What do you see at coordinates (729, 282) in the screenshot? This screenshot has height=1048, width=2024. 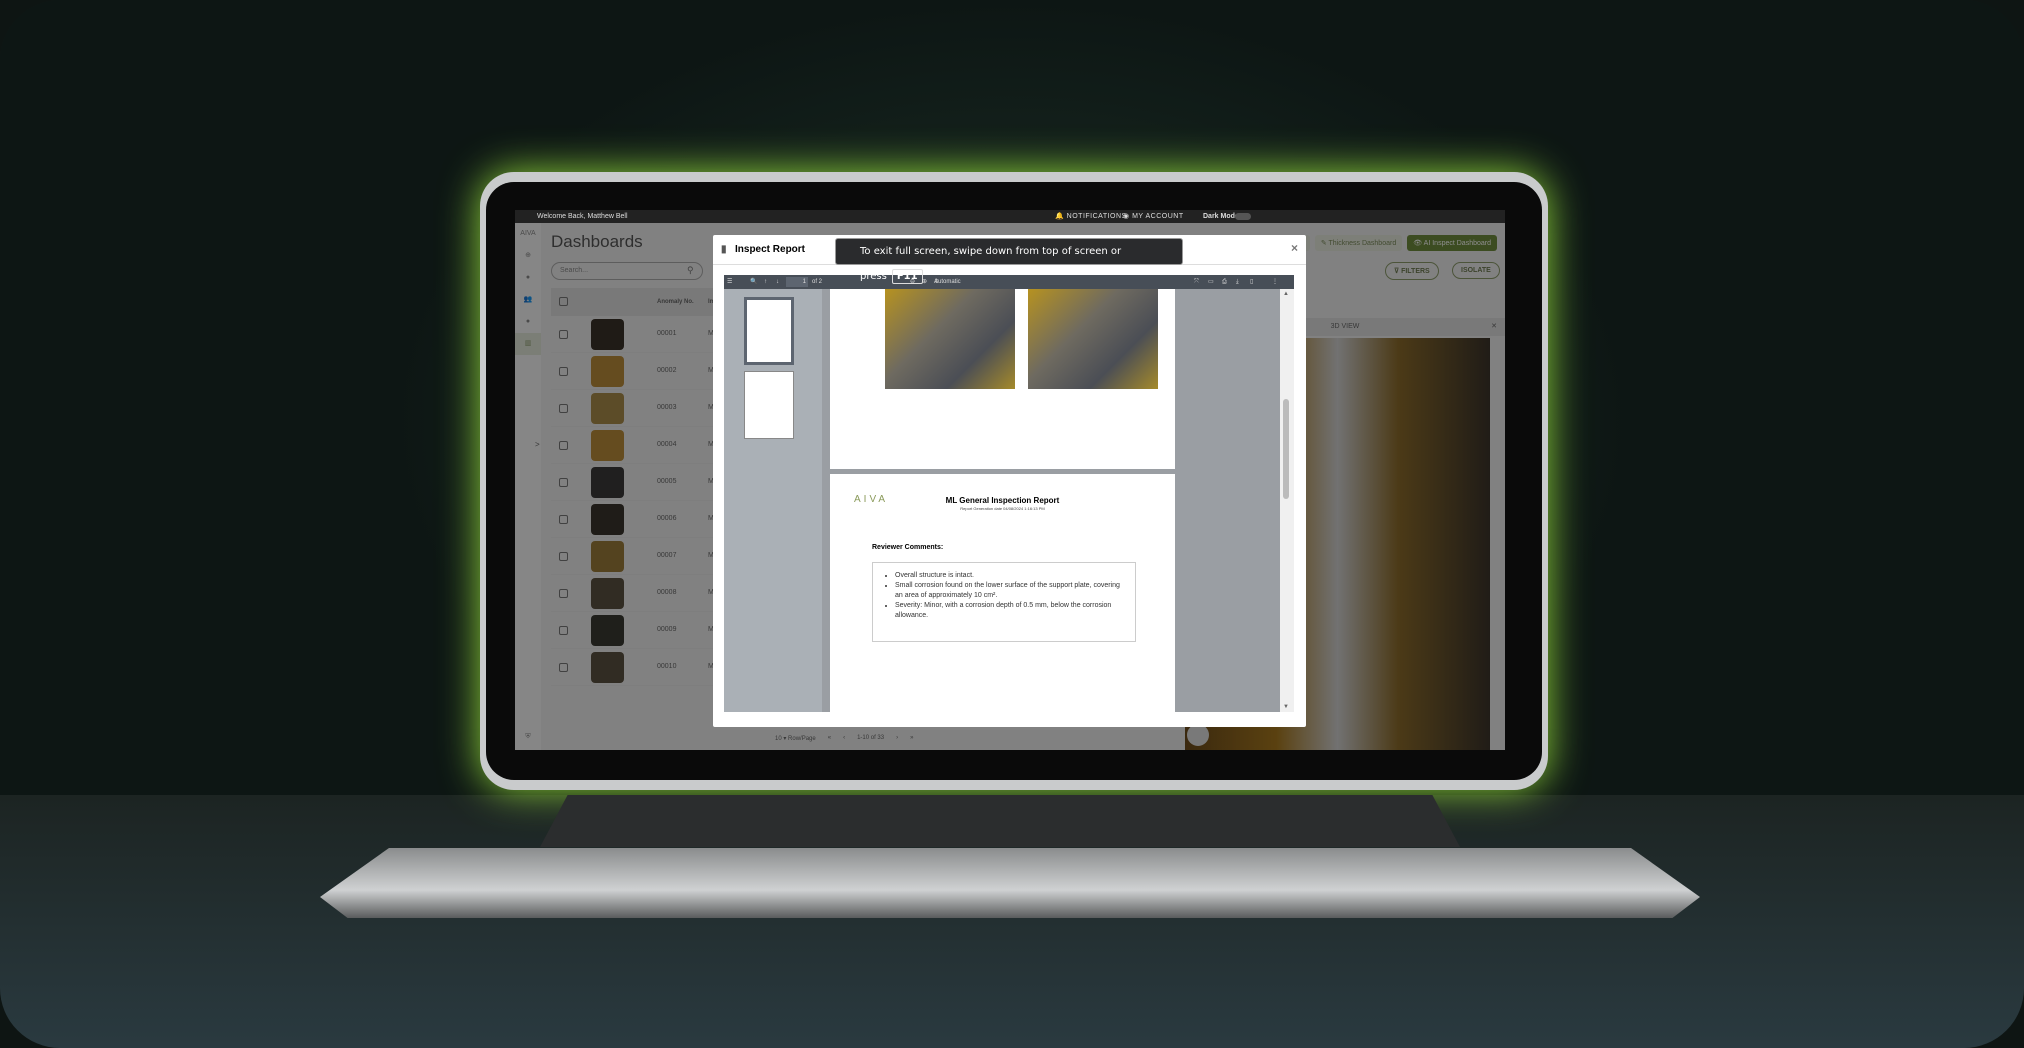 I see `sidebar-toggle-icon: ☰` at bounding box center [729, 282].